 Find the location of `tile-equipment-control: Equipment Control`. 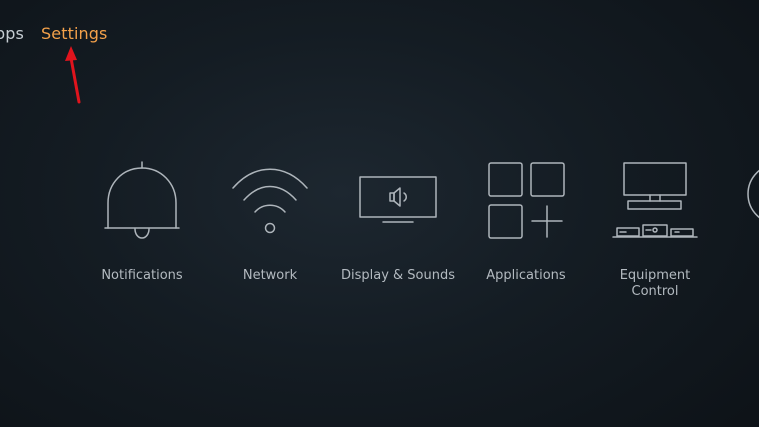

tile-equipment-control: Equipment Control is located at coordinates (655, 230).